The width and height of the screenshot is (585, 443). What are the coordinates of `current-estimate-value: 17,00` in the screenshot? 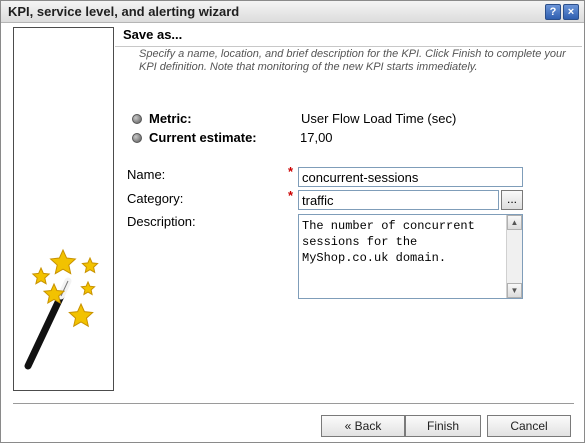 It's located at (316, 137).